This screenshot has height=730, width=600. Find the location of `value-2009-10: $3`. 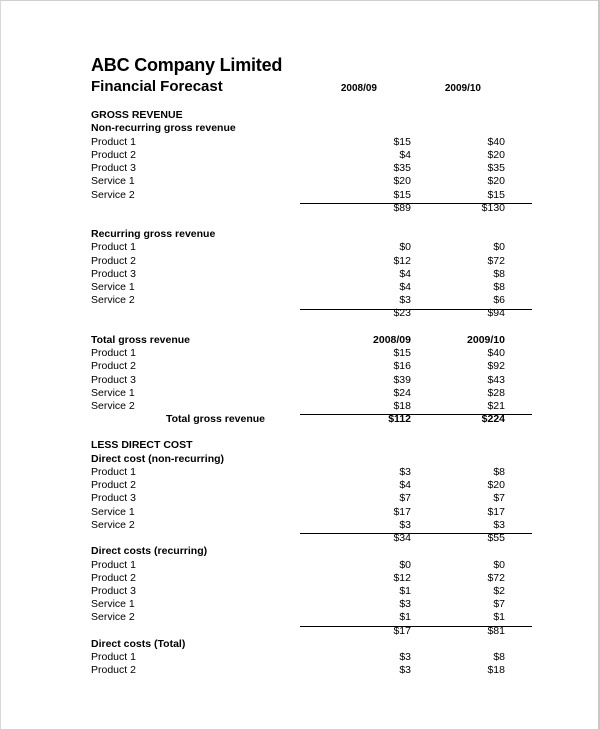

value-2009-10: $3 is located at coordinates (499, 525).